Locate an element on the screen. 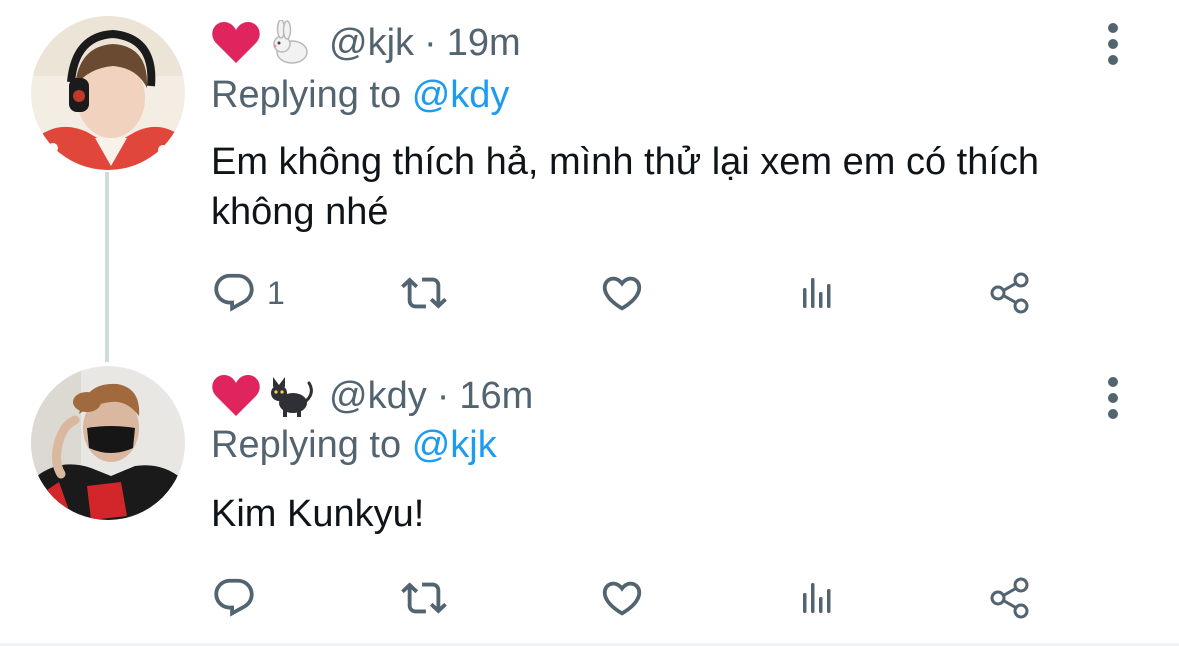 The width and height of the screenshot is (1179, 646). user-handle: @kdy is located at coordinates (378, 396).